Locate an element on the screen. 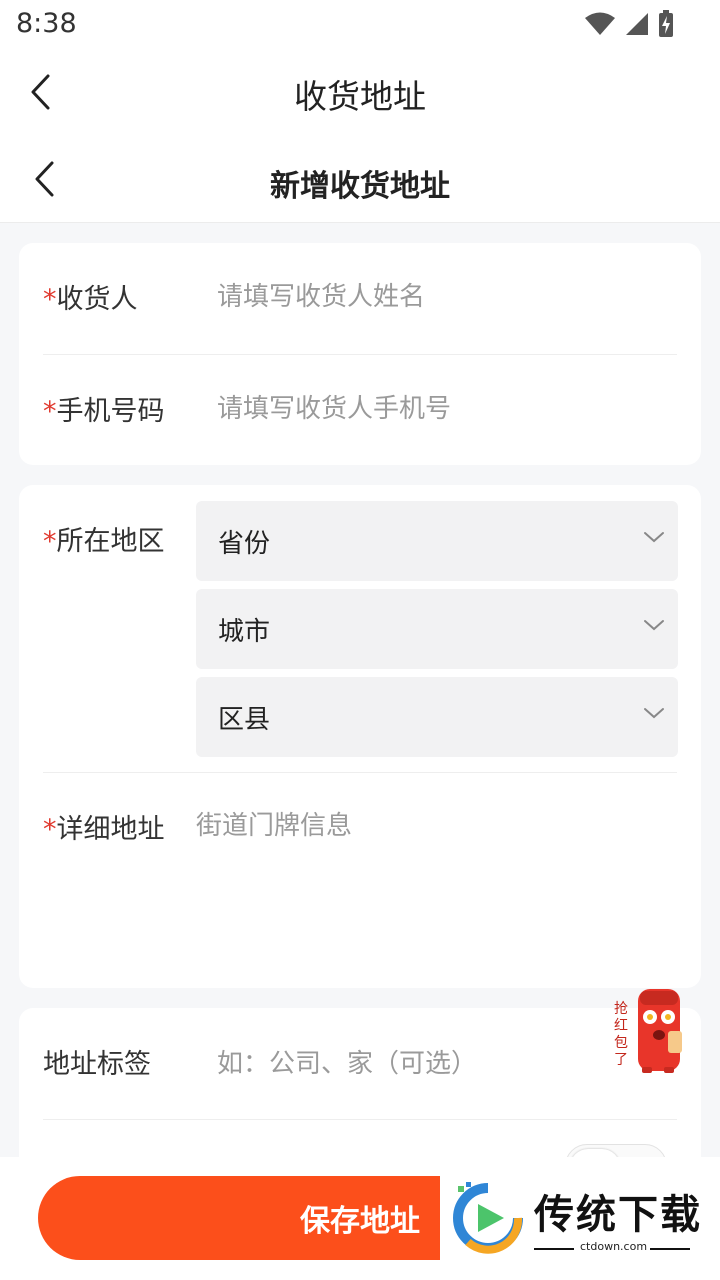  detail-address-textarea is located at coordinates (431, 885).